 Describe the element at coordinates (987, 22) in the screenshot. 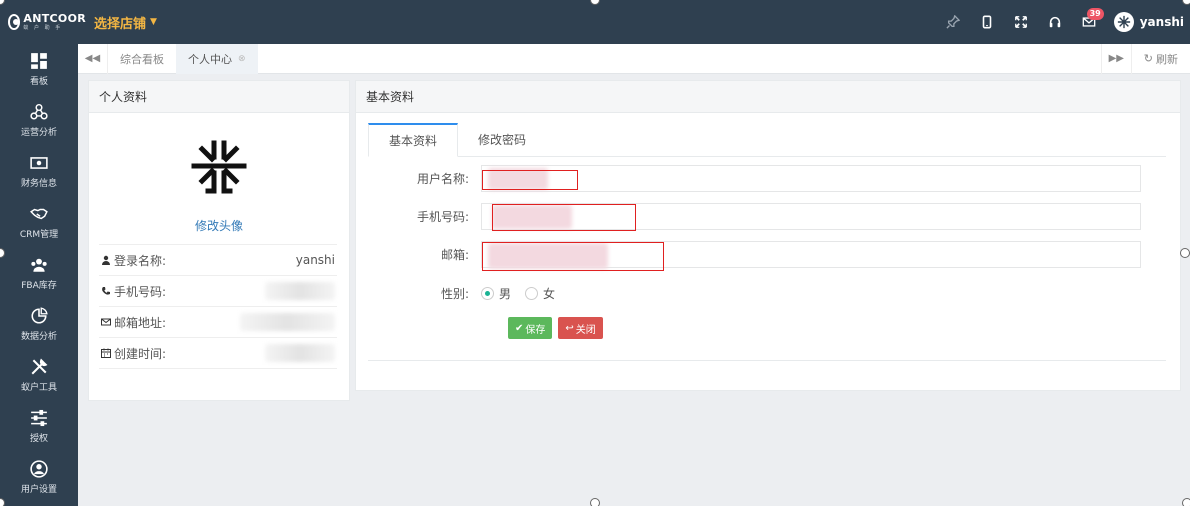

I see `mobile-button` at that location.